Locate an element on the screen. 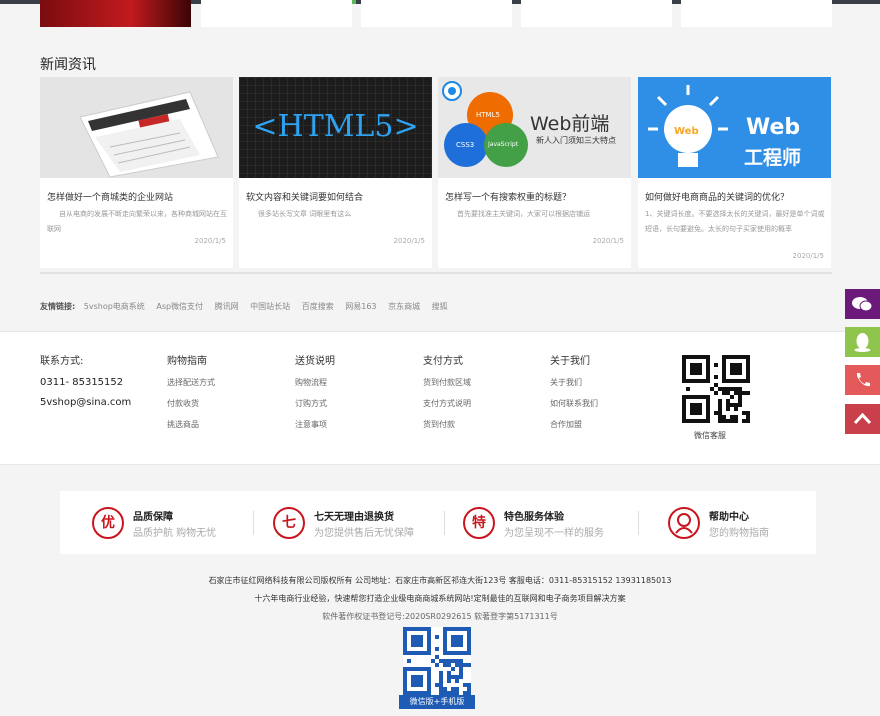  web-engineer-title: Web is located at coordinates (773, 127).